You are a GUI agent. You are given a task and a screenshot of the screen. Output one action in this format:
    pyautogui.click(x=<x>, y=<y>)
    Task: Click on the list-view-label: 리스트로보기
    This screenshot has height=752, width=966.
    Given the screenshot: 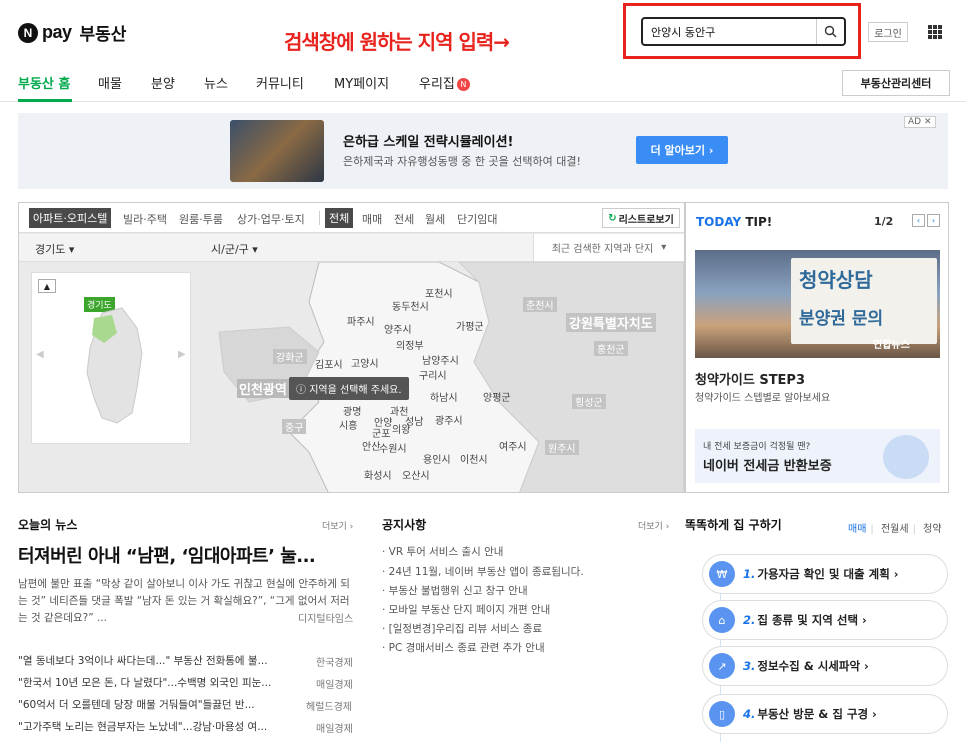 What is the action you would take?
    pyautogui.click(x=646, y=220)
    